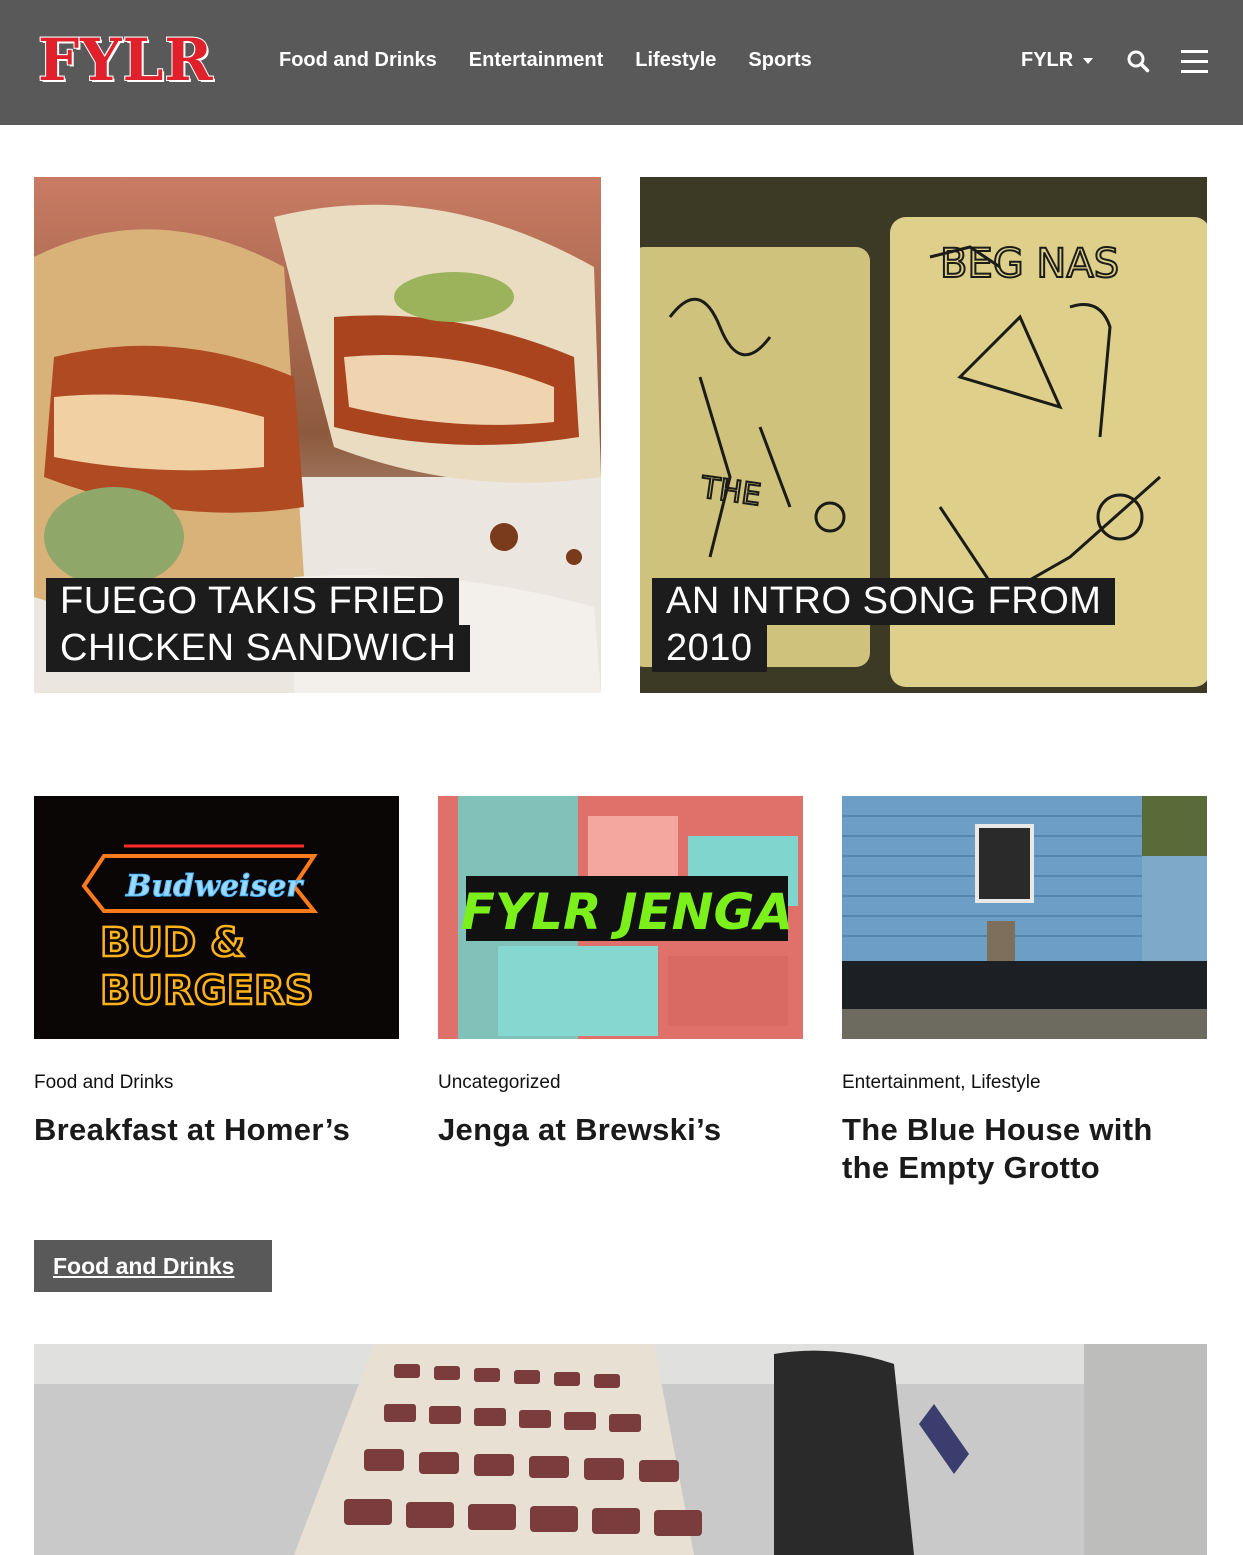 The width and height of the screenshot is (1243, 1555). Describe the element at coordinates (1047, 60) in the screenshot. I see `site-switcher-label: FYLR` at that location.